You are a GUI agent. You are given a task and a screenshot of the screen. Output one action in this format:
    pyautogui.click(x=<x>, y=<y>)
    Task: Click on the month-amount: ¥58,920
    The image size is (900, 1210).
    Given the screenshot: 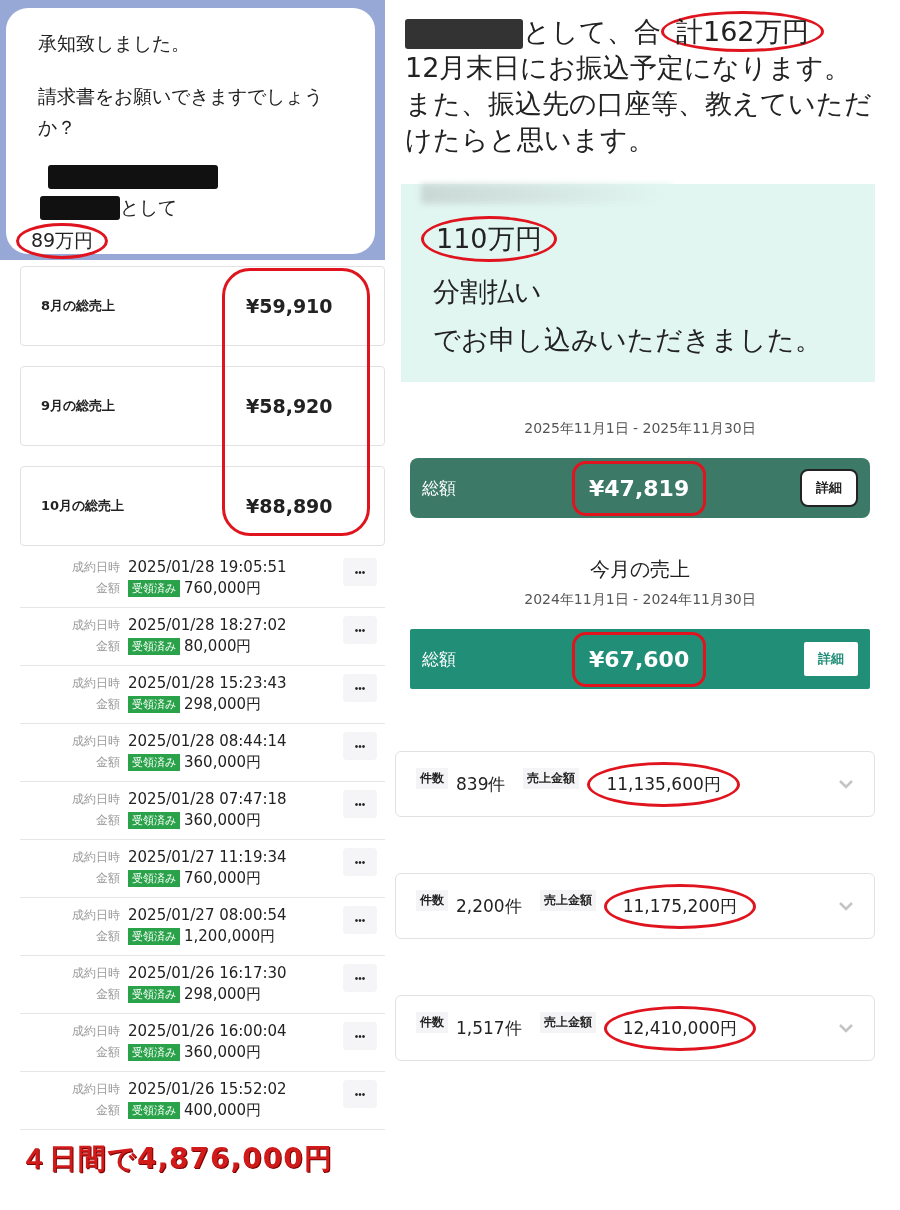 What is the action you would take?
    pyautogui.click(x=289, y=406)
    